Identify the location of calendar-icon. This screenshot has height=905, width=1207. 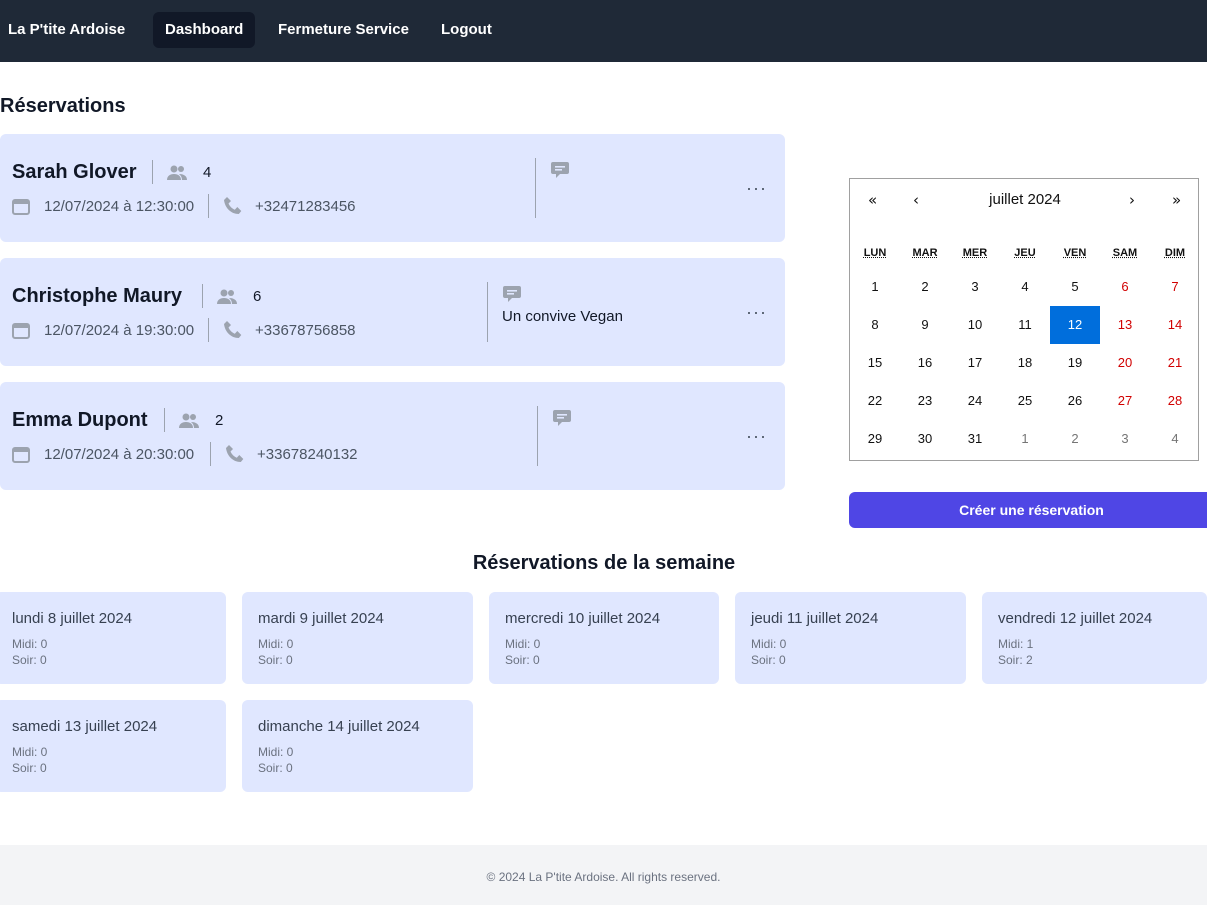
(21, 455).